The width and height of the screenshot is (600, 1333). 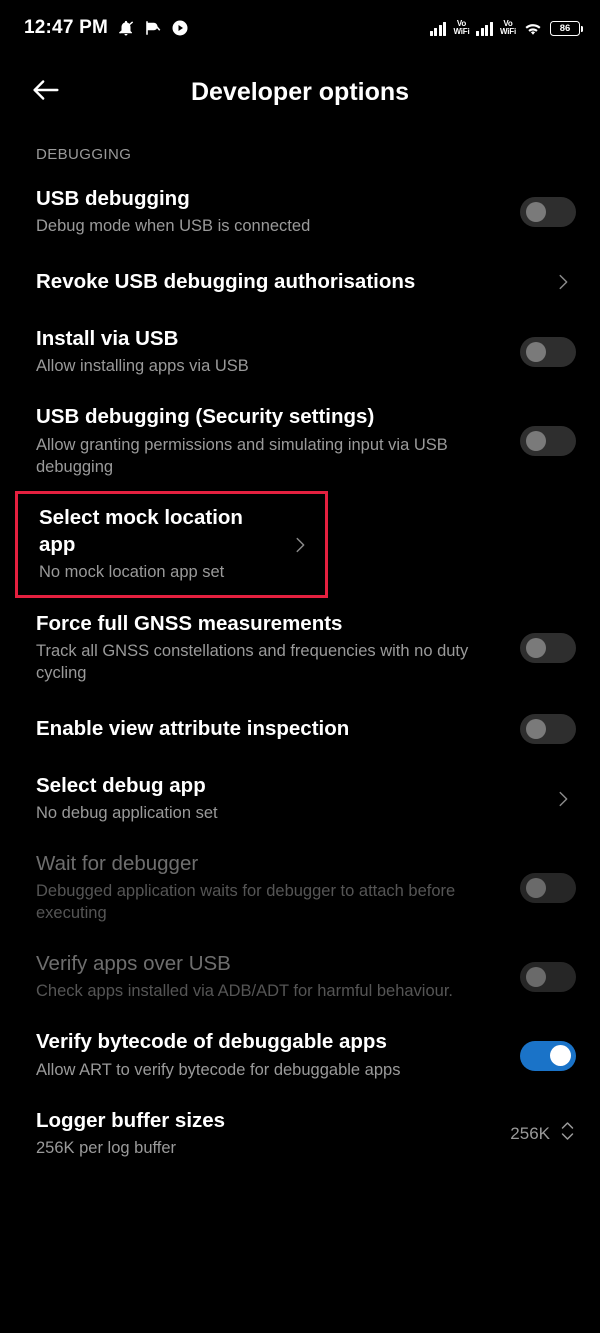 I want to click on settings-row-title: Verify apps over USB, so click(x=133, y=964).